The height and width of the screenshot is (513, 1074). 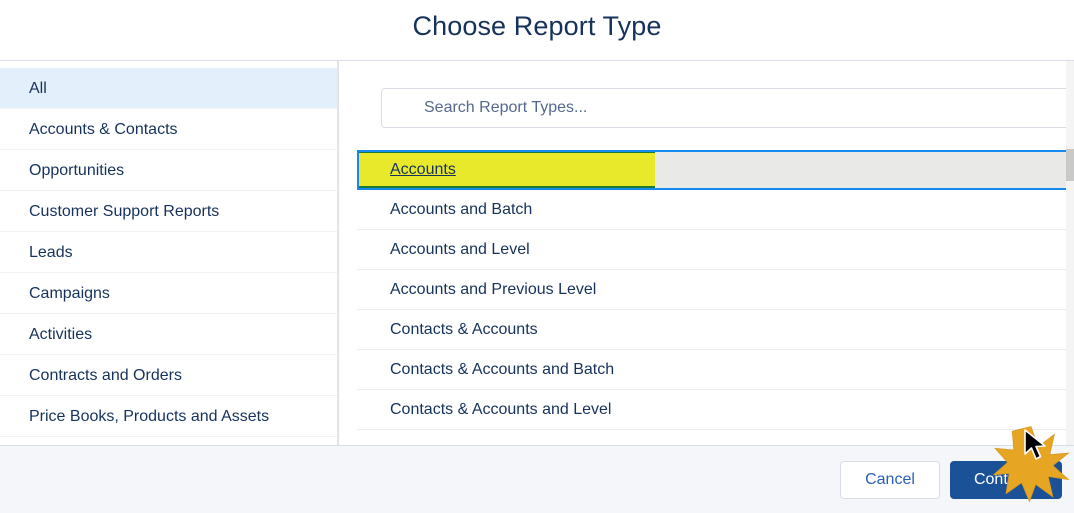 What do you see at coordinates (537, 479) in the screenshot?
I see `modal-footer: Cancel Continue` at bounding box center [537, 479].